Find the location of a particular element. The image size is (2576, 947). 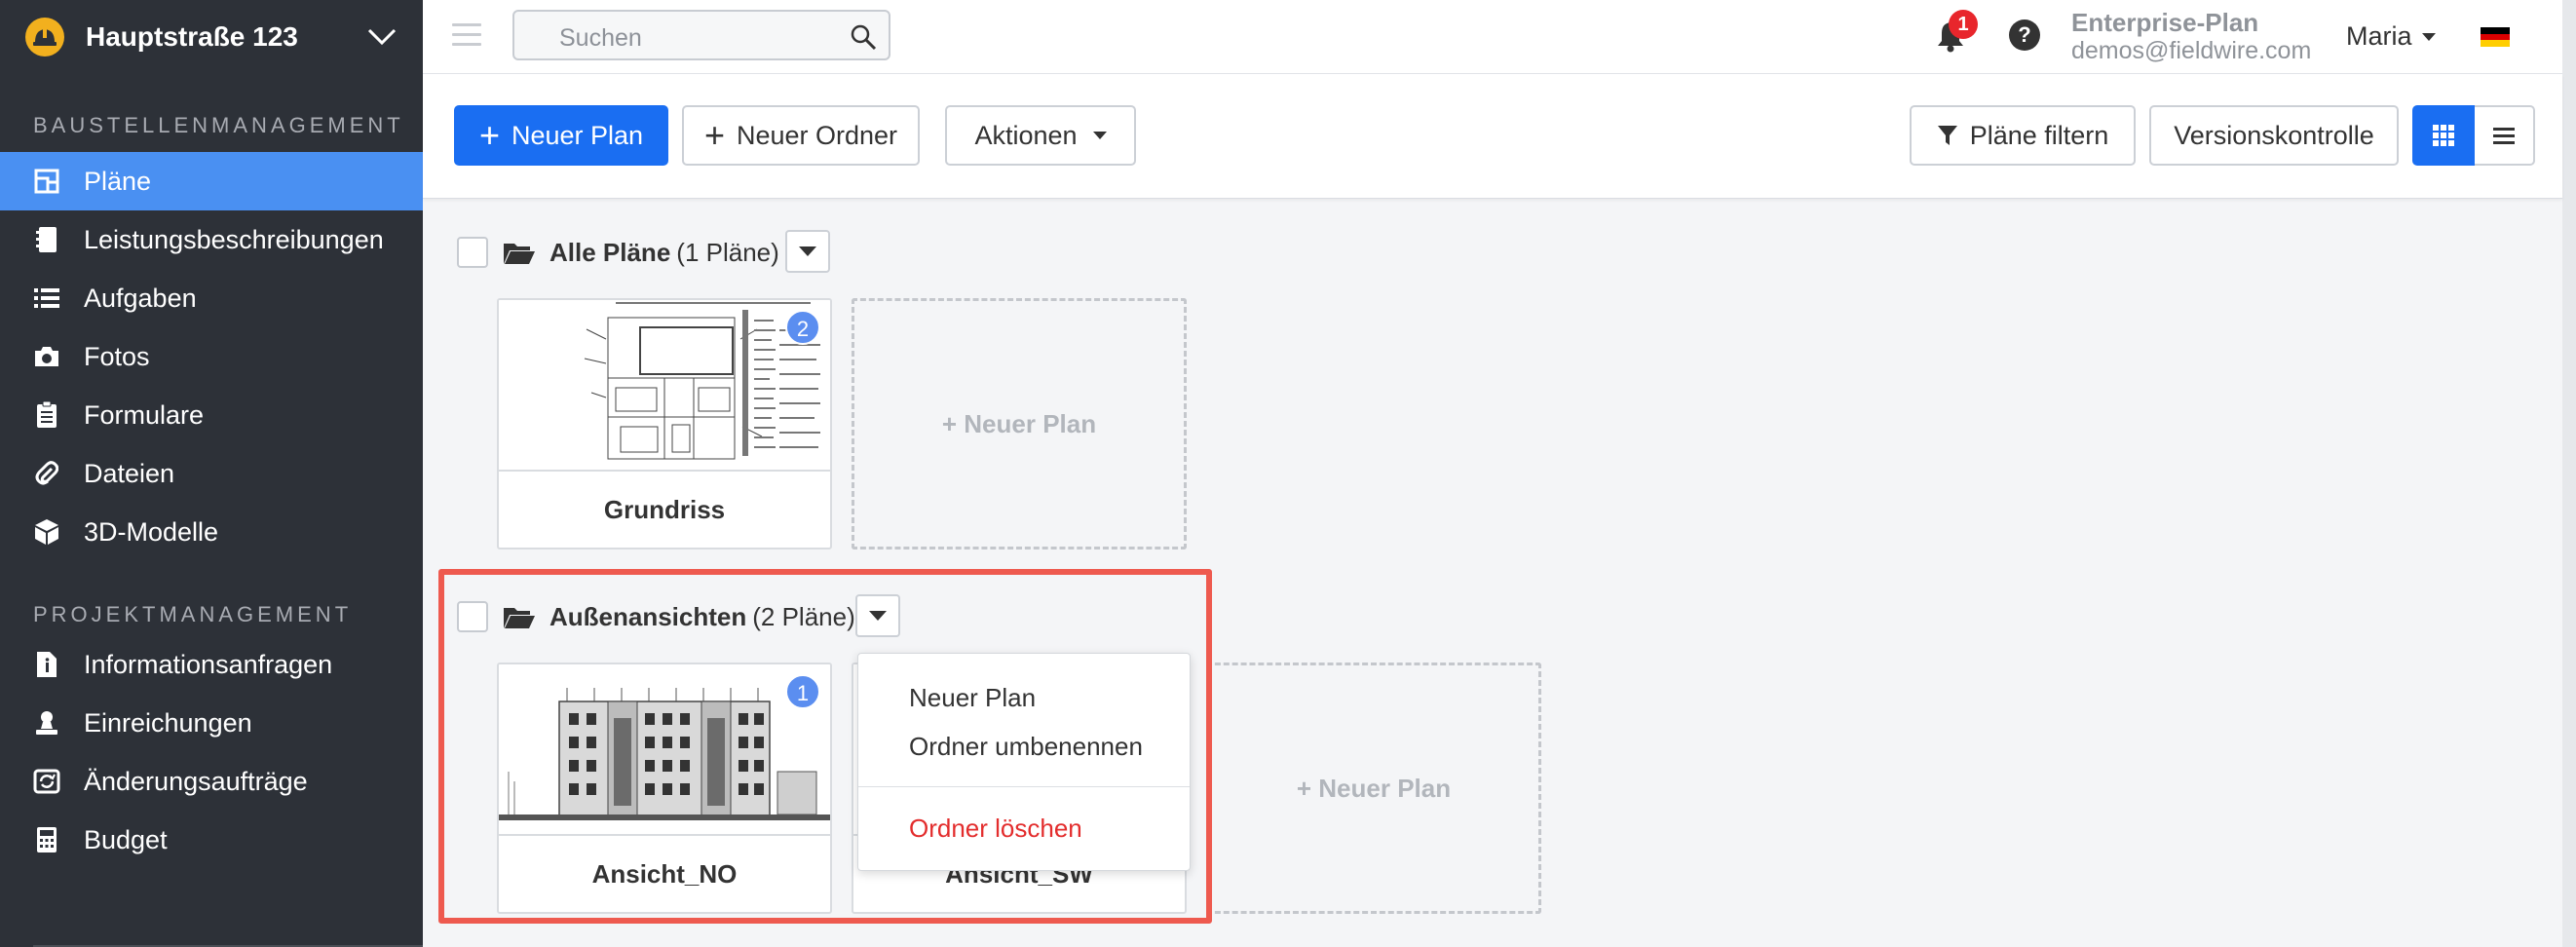

hamburger-menu-icon is located at coordinates (466, 35).